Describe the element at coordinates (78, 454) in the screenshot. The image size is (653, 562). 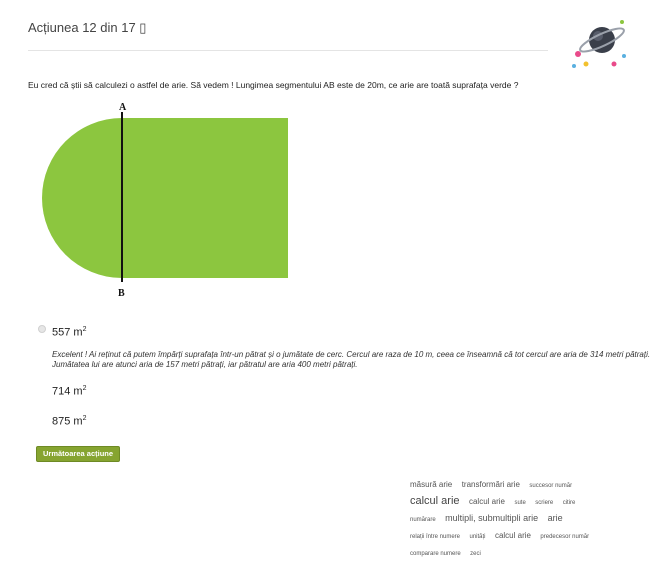
I see `next-action-button: Următoarea acțiune` at that location.